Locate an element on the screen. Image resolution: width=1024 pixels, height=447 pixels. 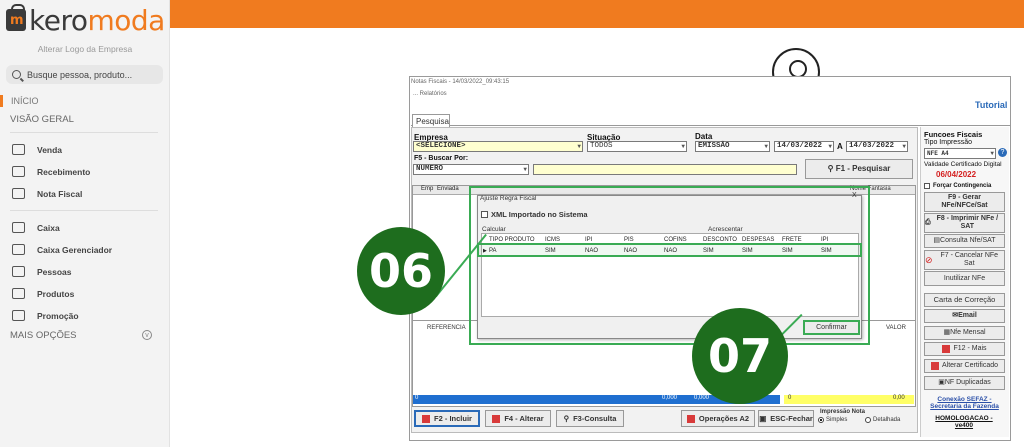
window-menu: ... Relatórios is located at coordinates (430, 94).